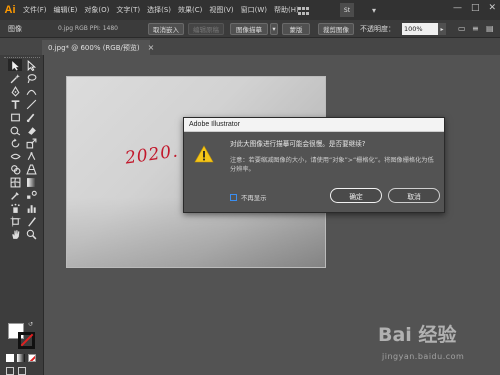  What do you see at coordinates (420, 29) in the screenshot?
I see `opacity-input: 100%` at bounding box center [420, 29].